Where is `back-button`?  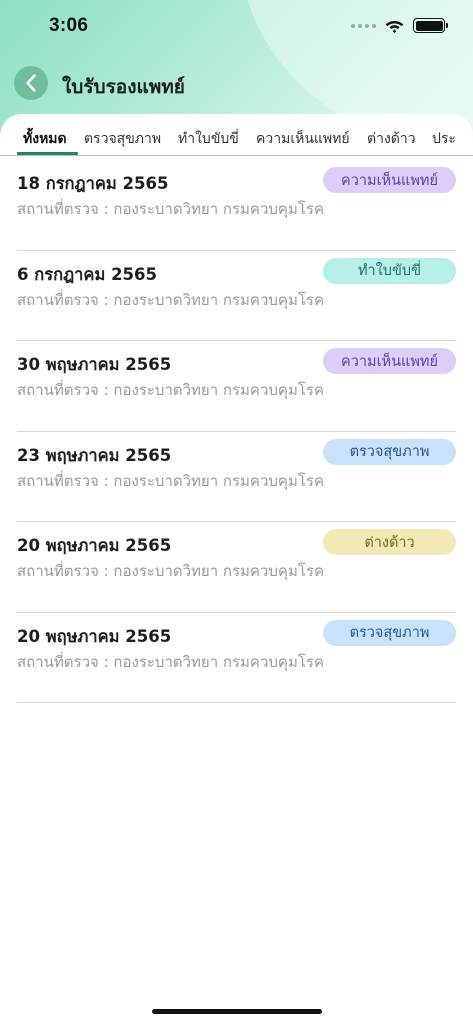
back-button is located at coordinates (31, 83).